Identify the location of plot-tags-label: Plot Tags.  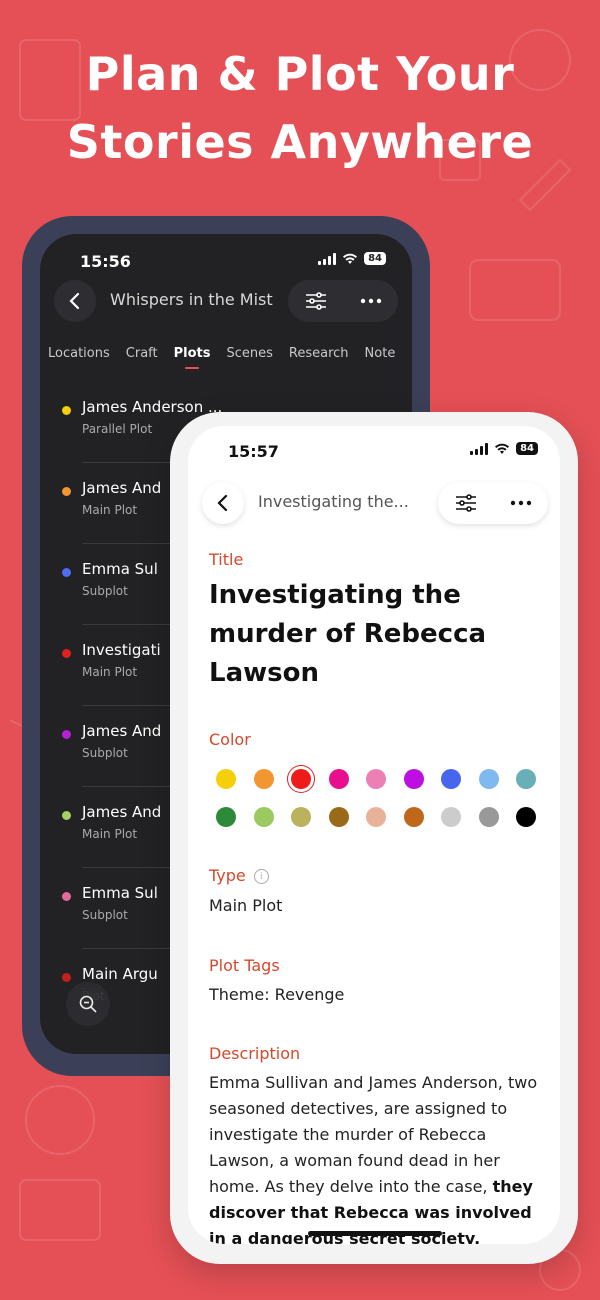
(244, 965).